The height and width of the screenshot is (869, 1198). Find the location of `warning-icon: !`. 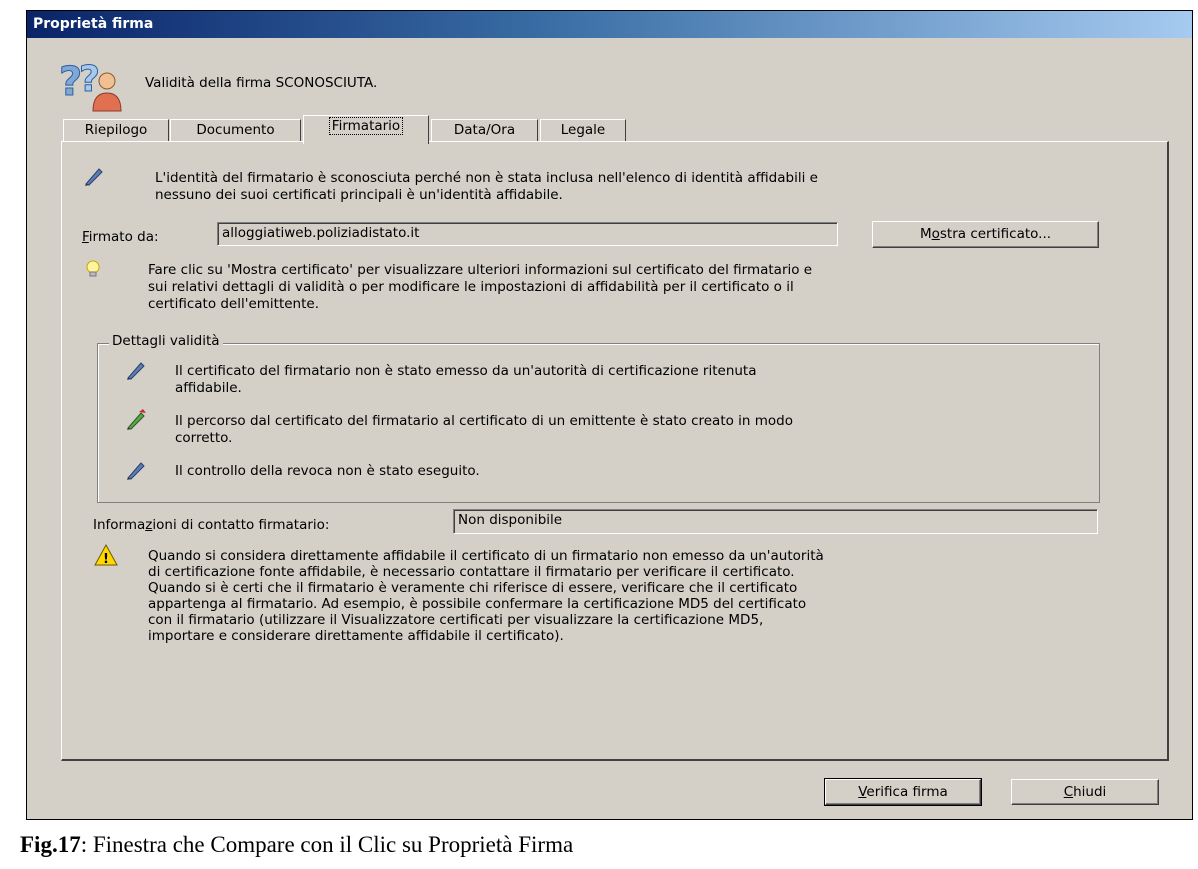

warning-icon: ! is located at coordinates (106, 555).